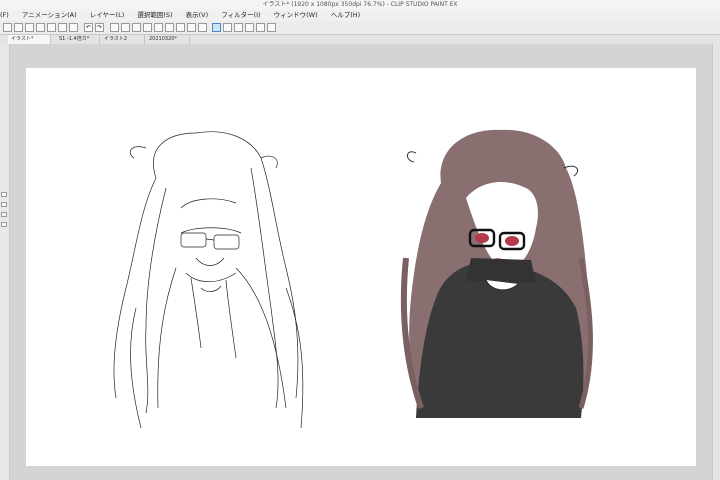 The width and height of the screenshot is (720, 480). What do you see at coordinates (191, 27) in the screenshot?
I see `deselect-icon` at bounding box center [191, 27].